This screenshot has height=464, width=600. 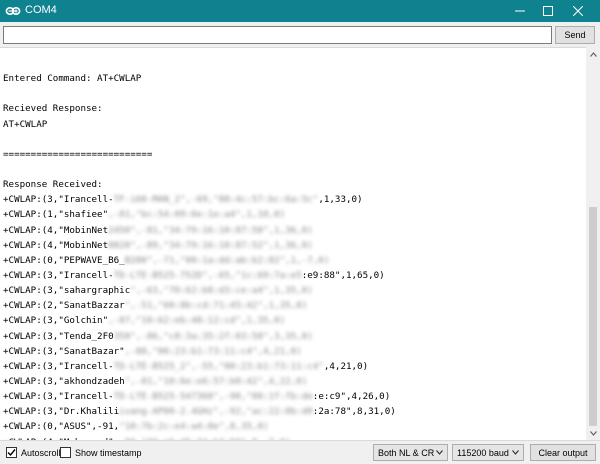 What do you see at coordinates (293, 154) in the screenshot?
I see `output-line: ===========================` at bounding box center [293, 154].